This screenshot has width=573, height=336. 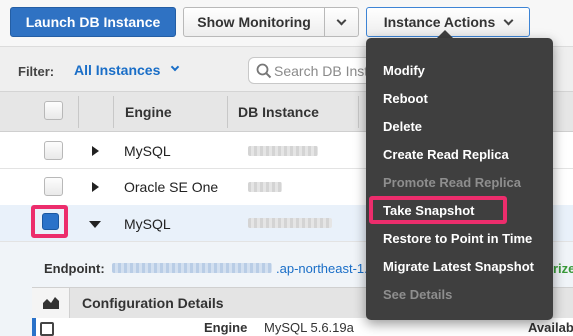 What do you see at coordinates (438, 210) in the screenshot?
I see `take-snapshot-highlight-annotation` at bounding box center [438, 210].